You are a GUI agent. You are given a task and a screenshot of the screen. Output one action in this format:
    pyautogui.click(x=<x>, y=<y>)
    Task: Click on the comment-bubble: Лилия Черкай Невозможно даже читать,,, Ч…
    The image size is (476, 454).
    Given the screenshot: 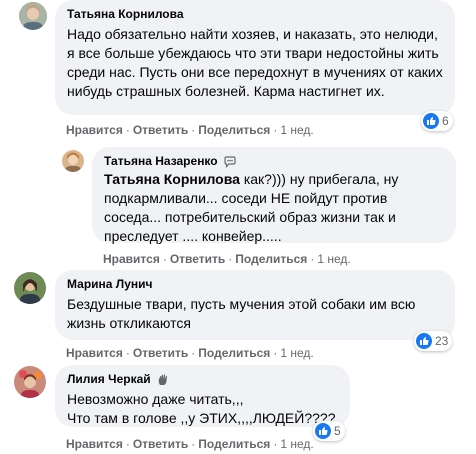 What is the action you would take?
    pyautogui.click(x=202, y=396)
    